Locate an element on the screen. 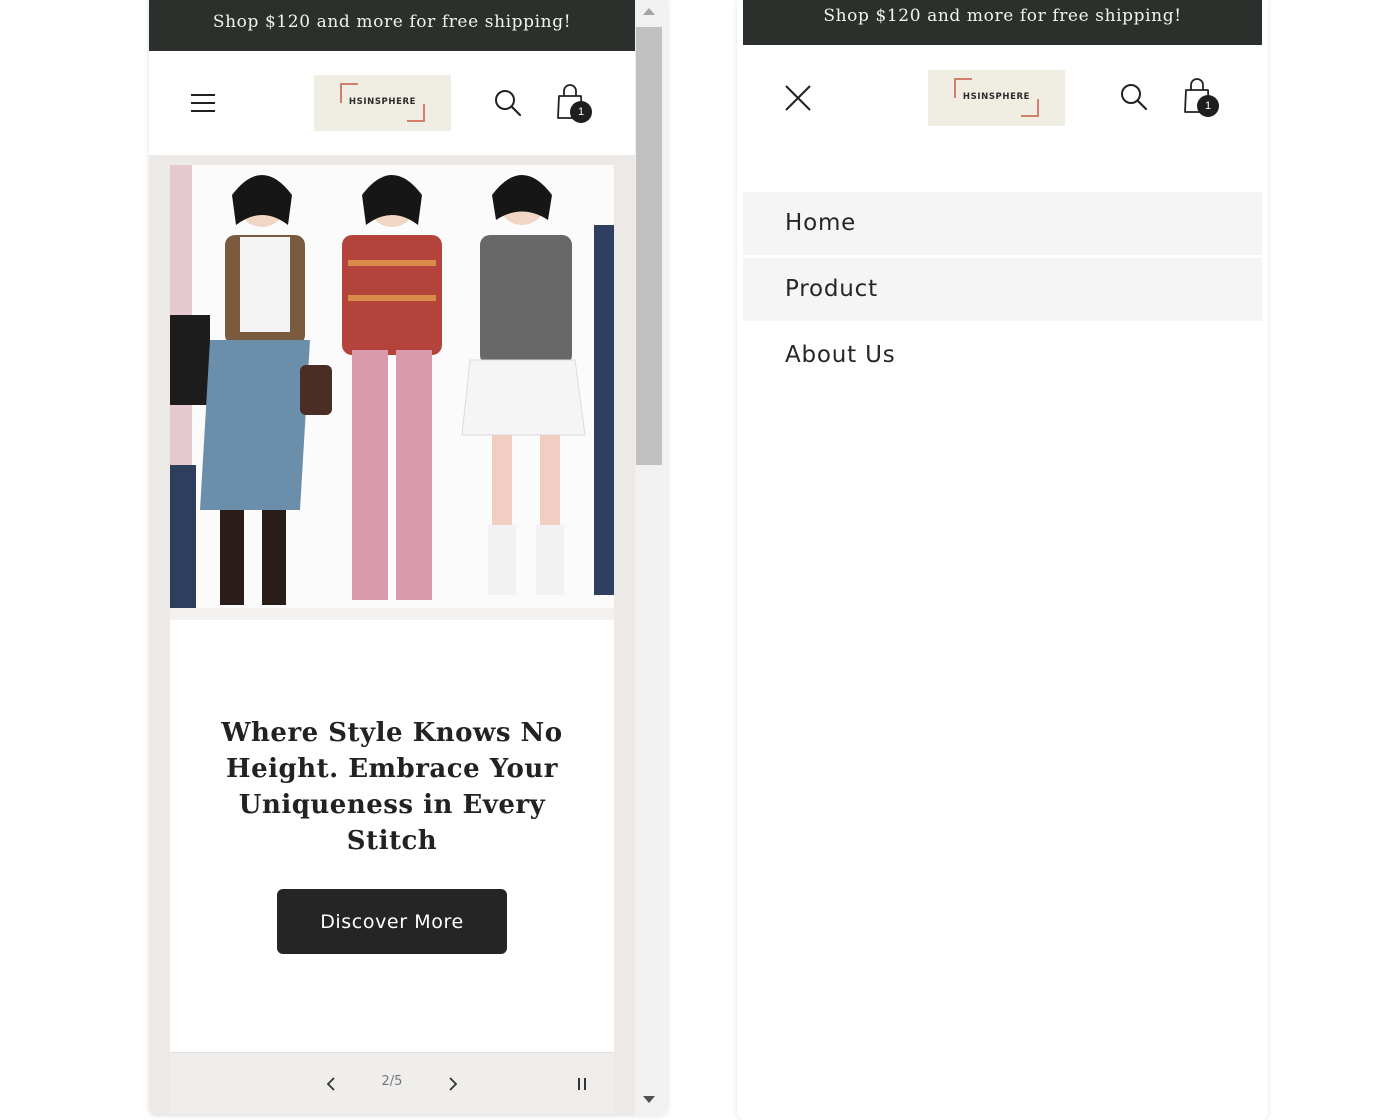 Image resolution: width=1400 pixels, height=1120 pixels. scrollbar-thumb is located at coordinates (649, 246).